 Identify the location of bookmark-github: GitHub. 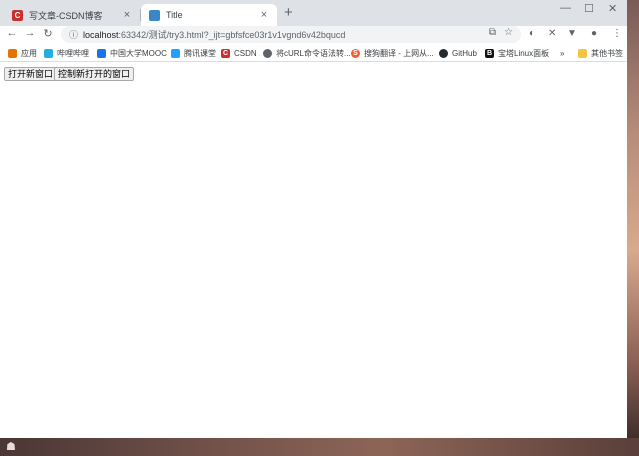
(458, 53).